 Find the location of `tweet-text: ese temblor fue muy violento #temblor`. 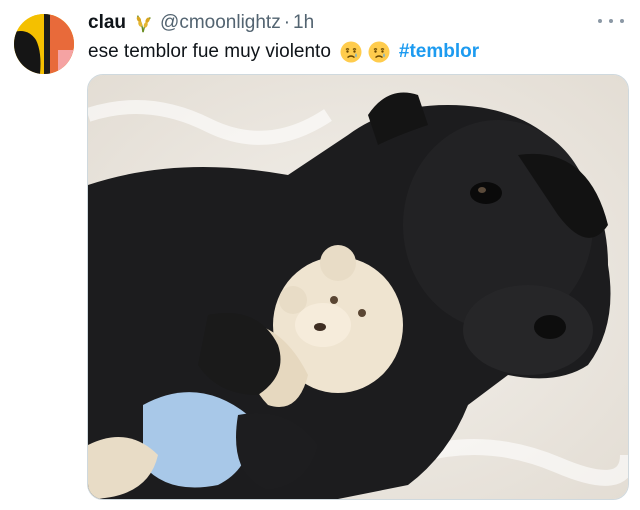

tweet-text: ese temblor fue muy violento #temblor is located at coordinates (354, 52).